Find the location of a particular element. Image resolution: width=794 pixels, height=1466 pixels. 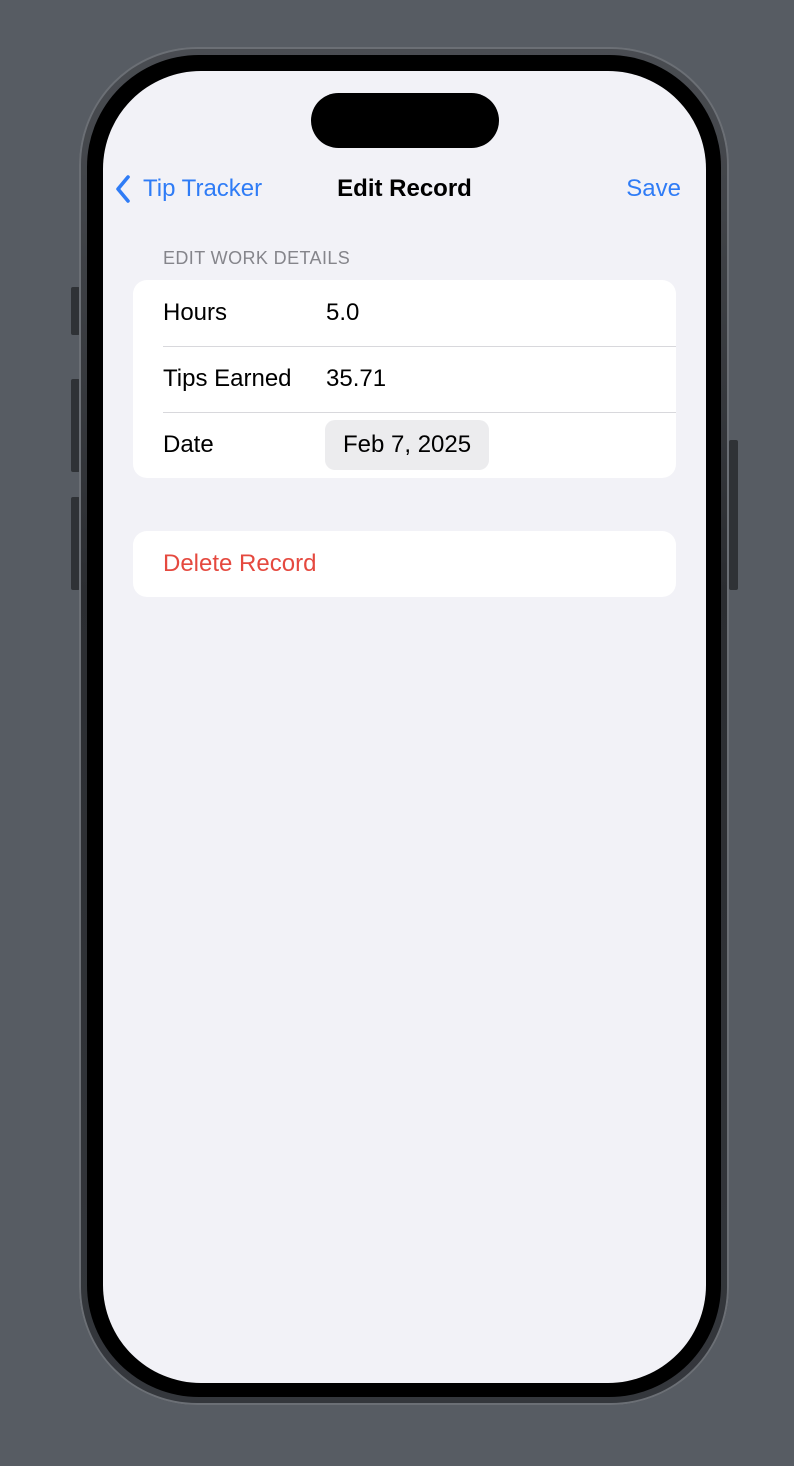

save-button: Save is located at coordinates (653, 189).